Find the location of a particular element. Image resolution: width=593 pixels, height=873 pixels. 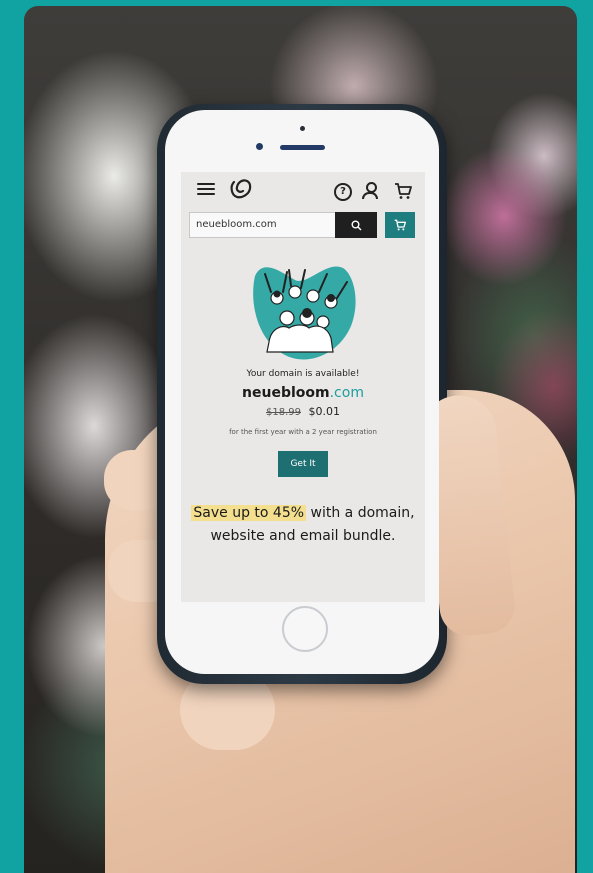

crowd-celebration-illustration is located at coordinates (304, 313).